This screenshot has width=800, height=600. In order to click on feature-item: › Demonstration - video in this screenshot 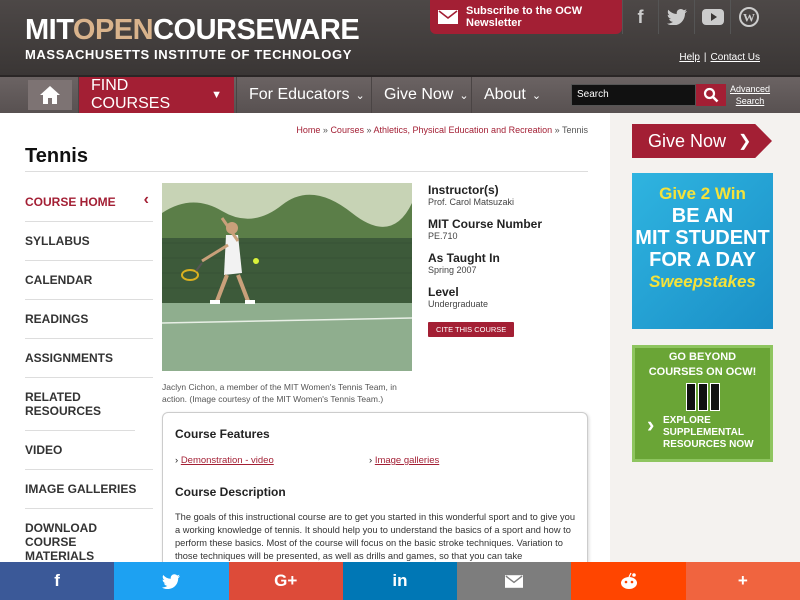, I will do `click(224, 460)`.